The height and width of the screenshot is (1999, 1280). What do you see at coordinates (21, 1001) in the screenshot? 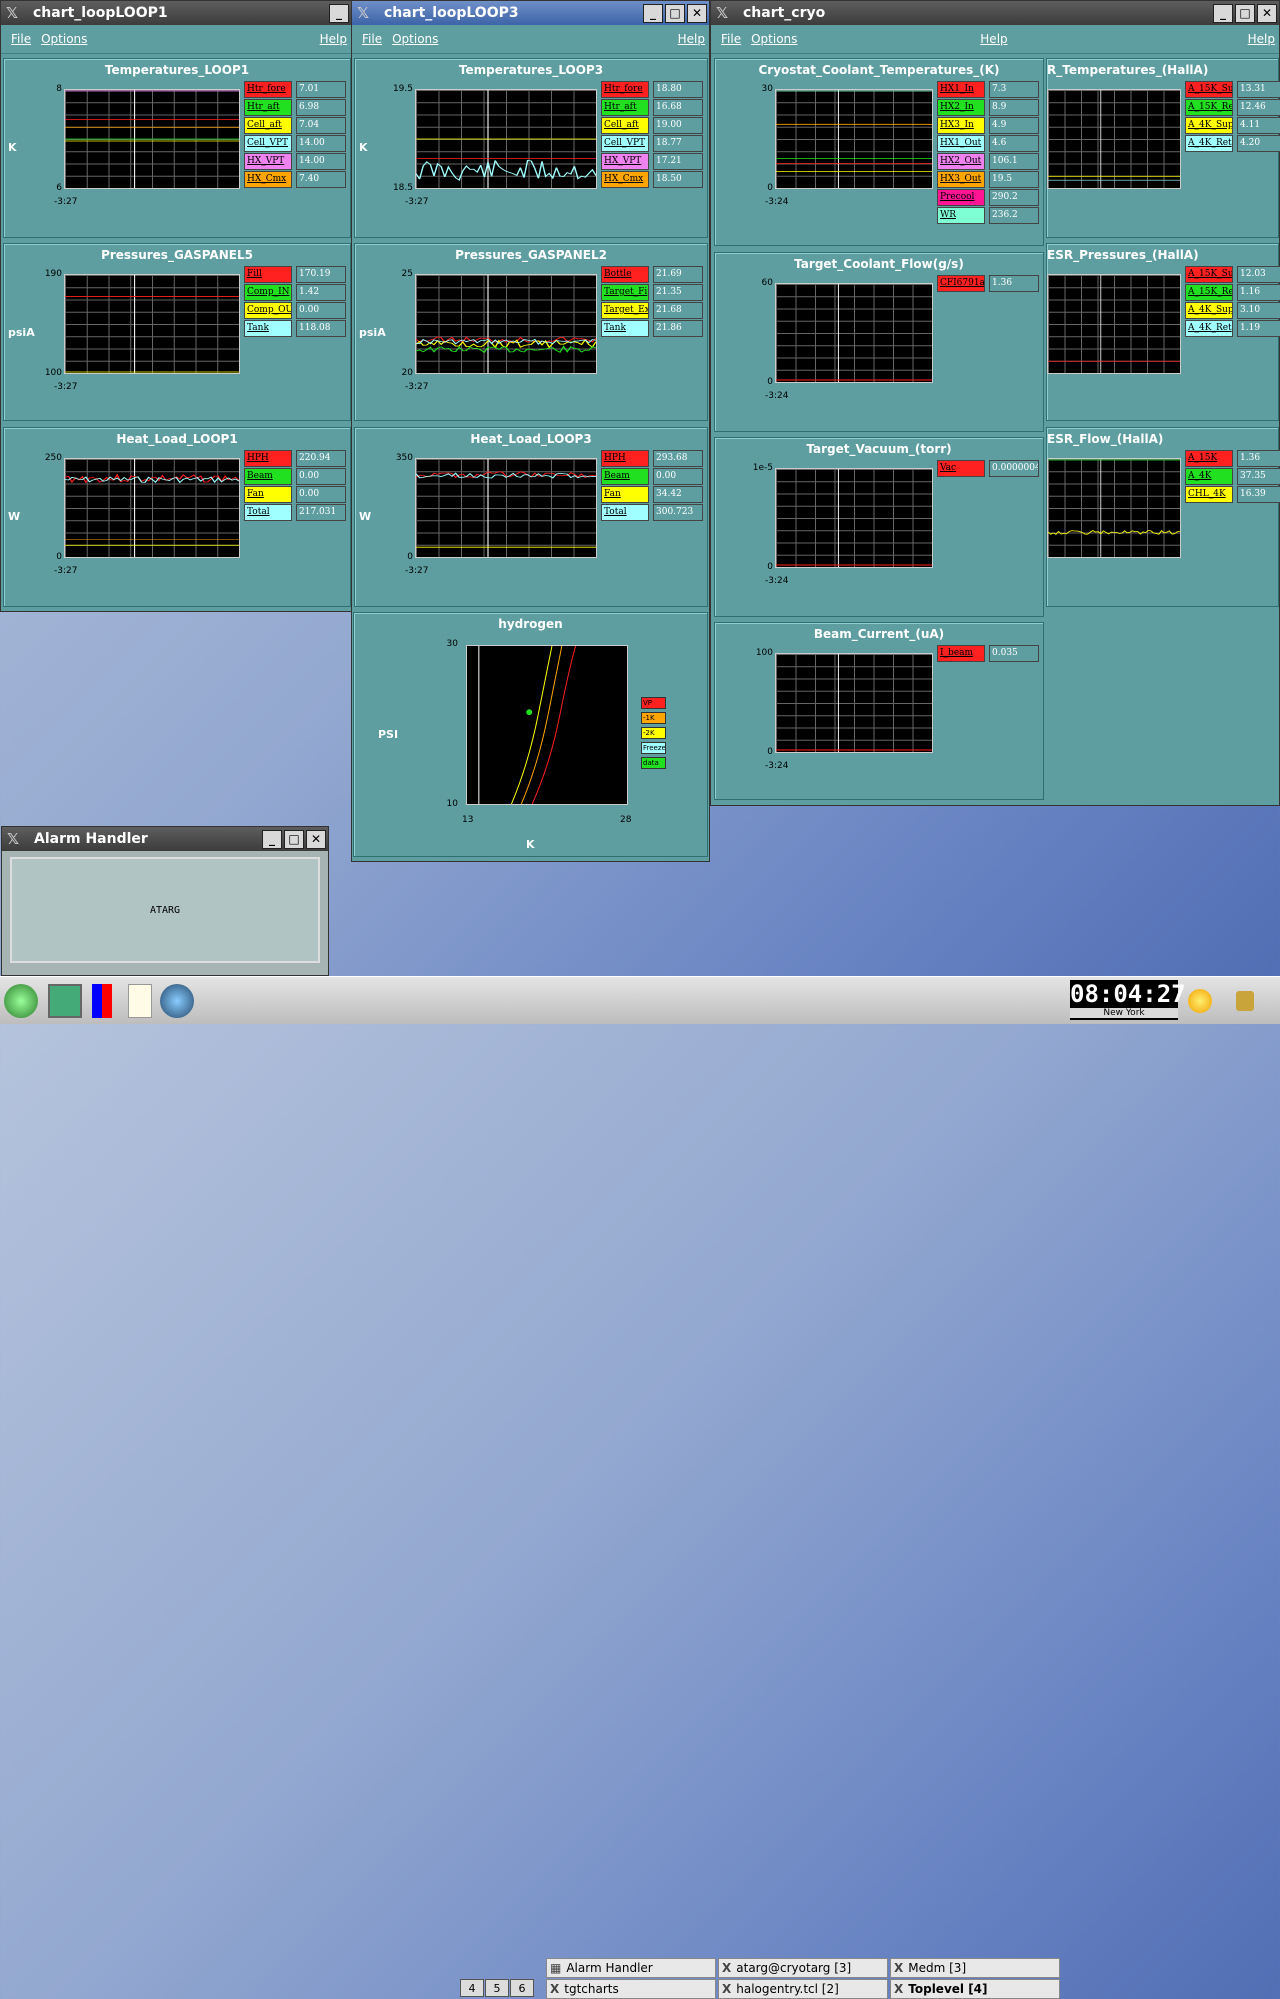
I see `suse-menu-icon` at bounding box center [21, 1001].